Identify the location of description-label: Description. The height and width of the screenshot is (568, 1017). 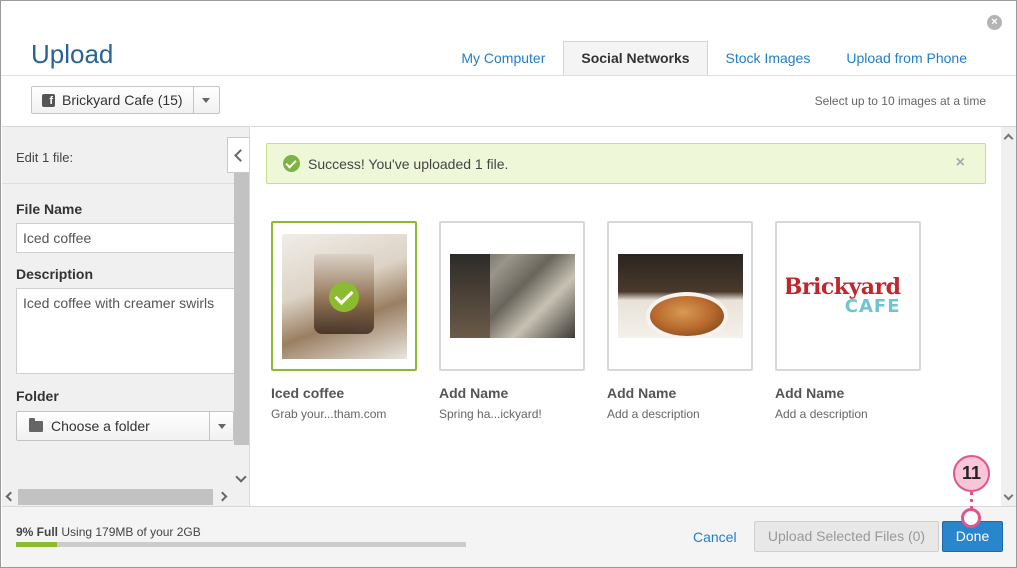
(55, 274).